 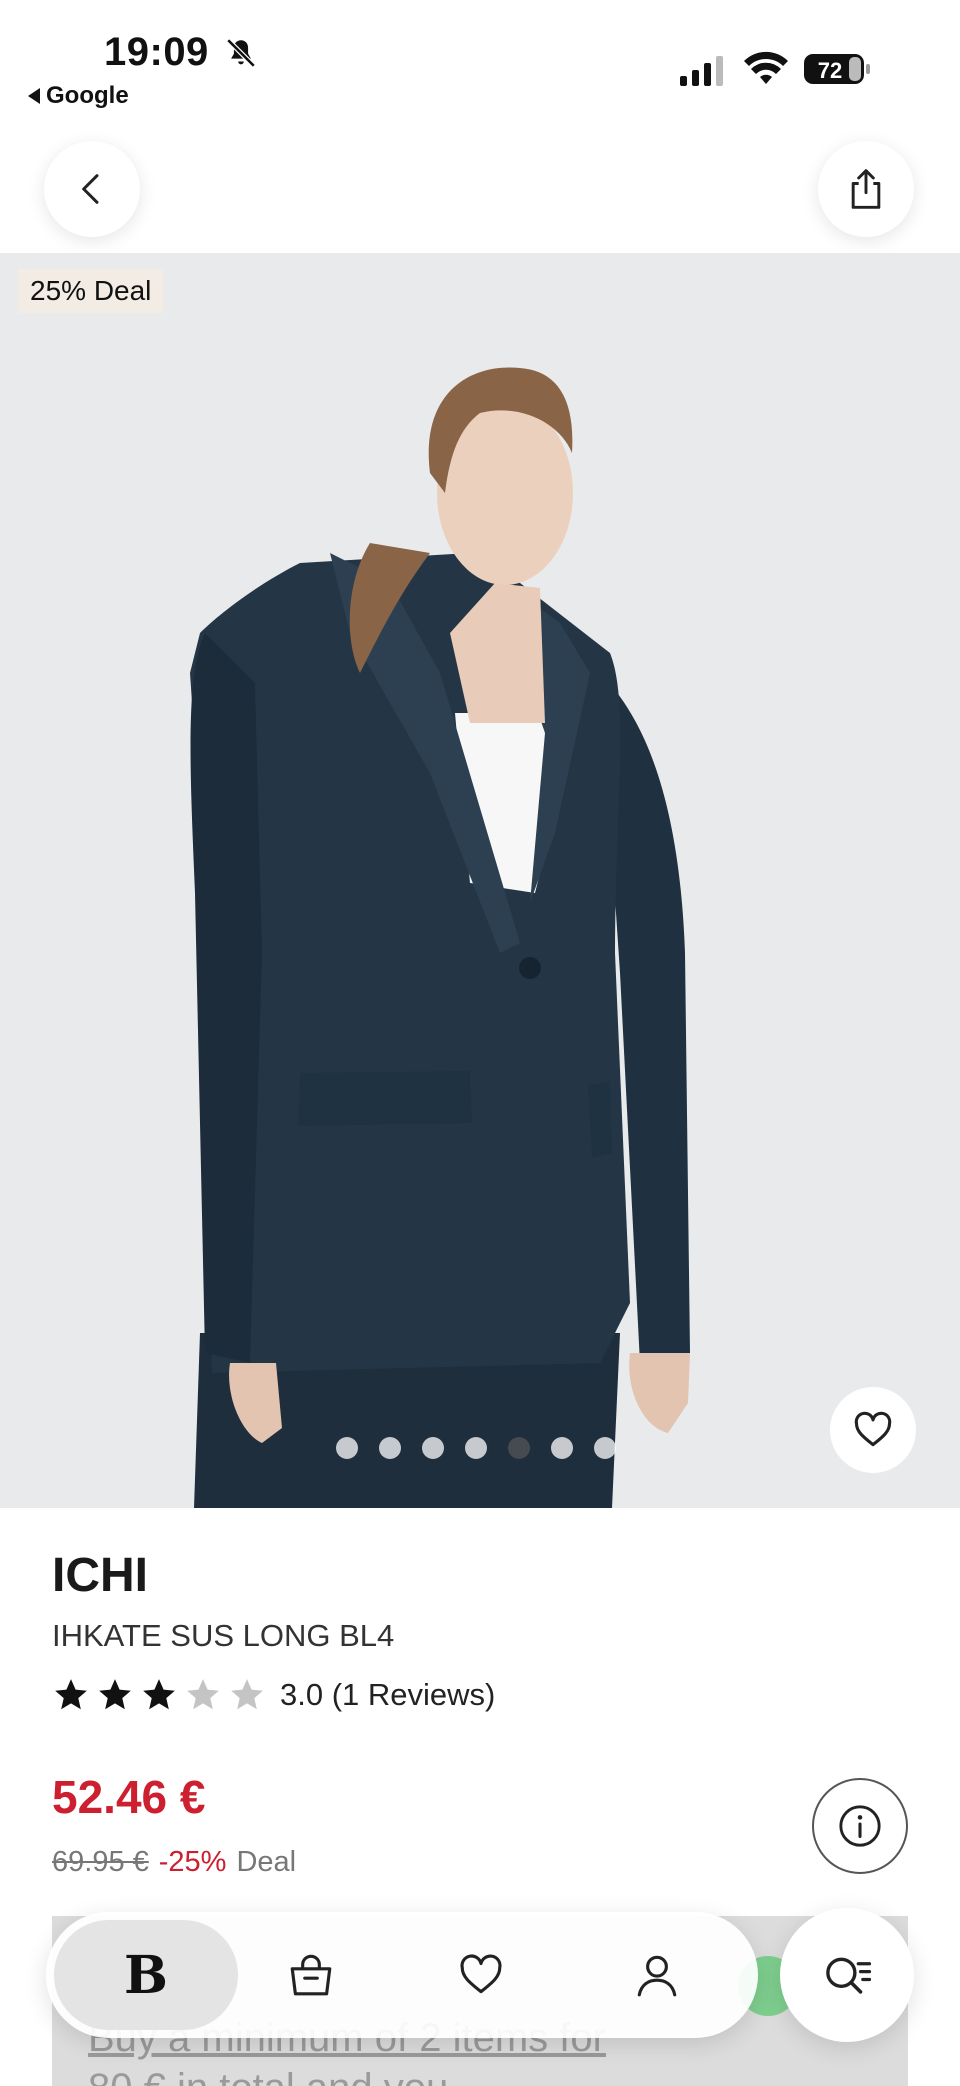 I want to click on discount-percent: -25%, so click(x=192, y=1862).